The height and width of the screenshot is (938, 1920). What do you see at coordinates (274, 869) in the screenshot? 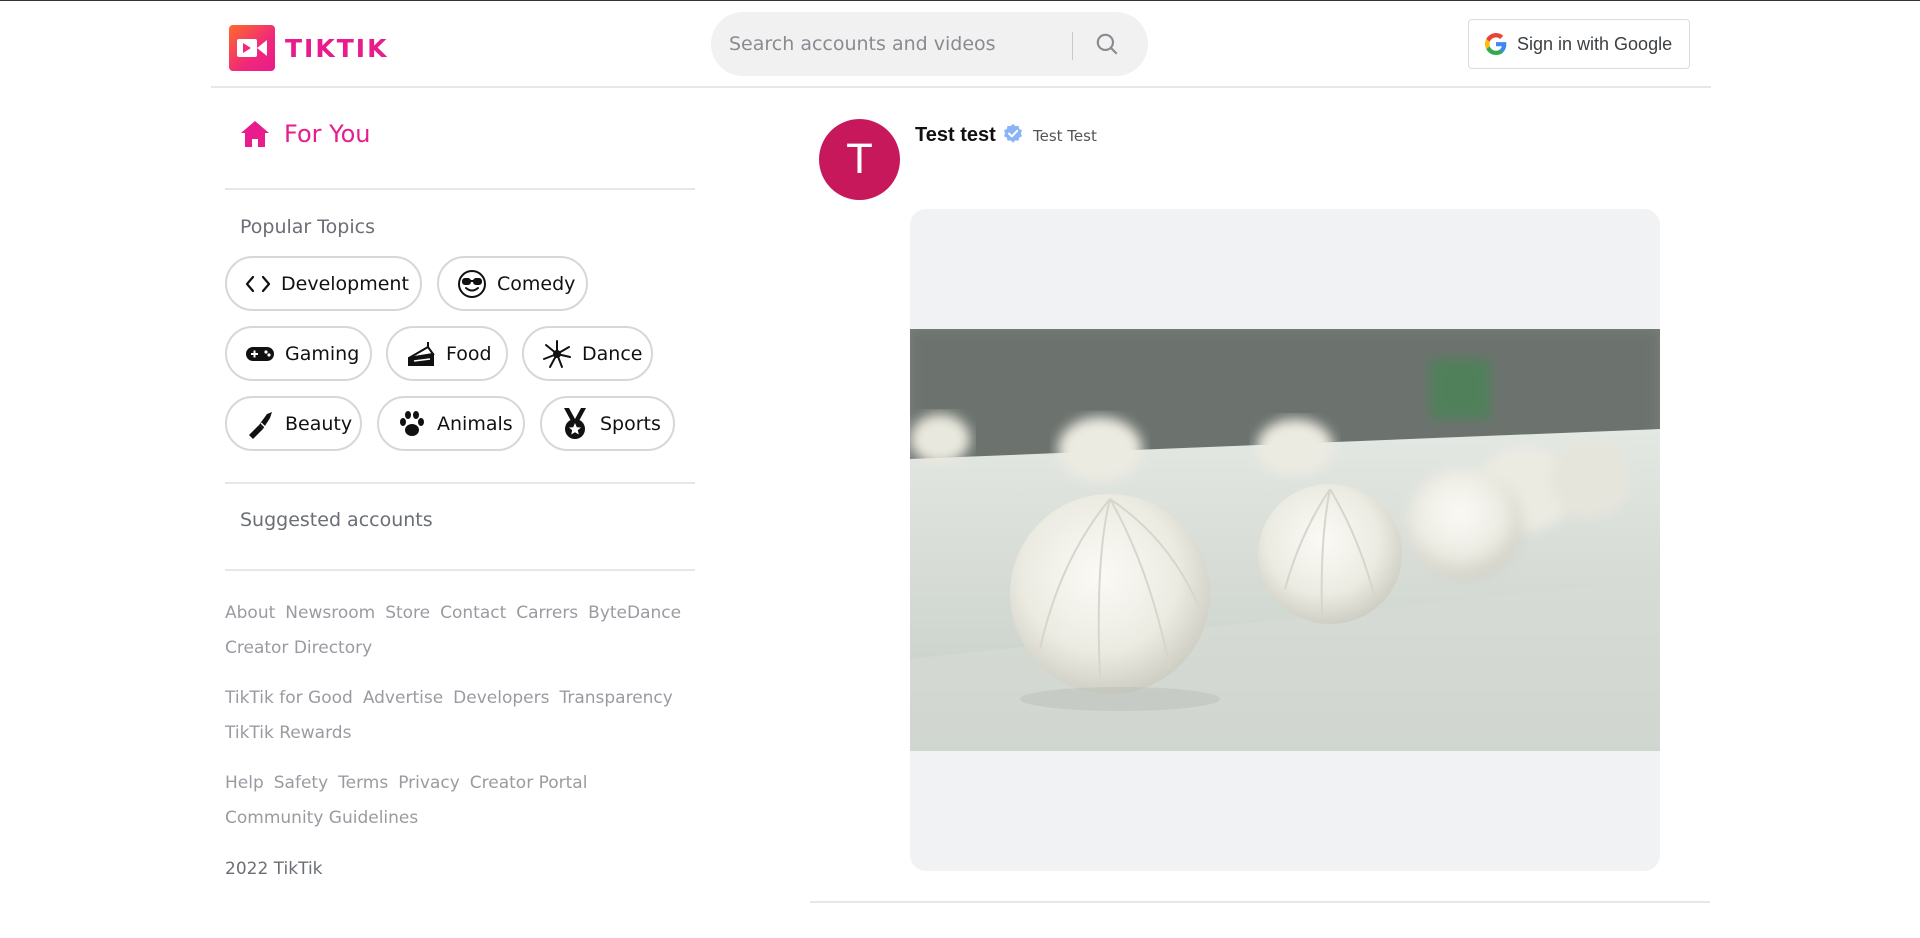
I see `copyright: 2022 TikTik` at bounding box center [274, 869].